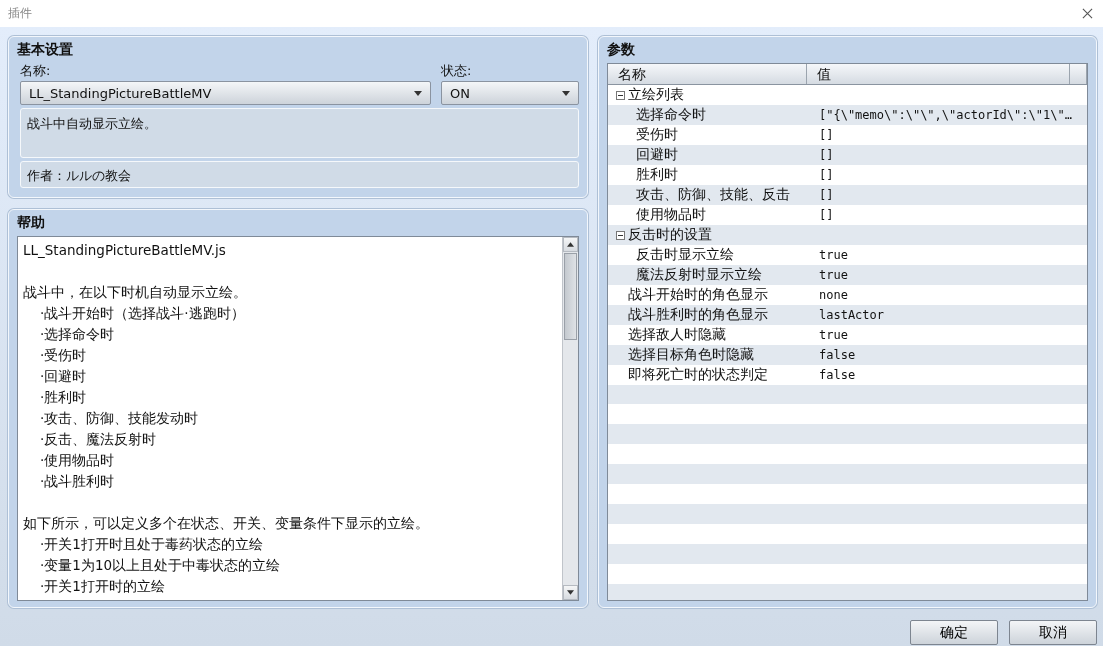  Describe the element at coordinates (226, 523) in the screenshot. I see `help-line: 如下所示，可以定义多个在状态、开关、变量条件下显示的立绘。` at that location.